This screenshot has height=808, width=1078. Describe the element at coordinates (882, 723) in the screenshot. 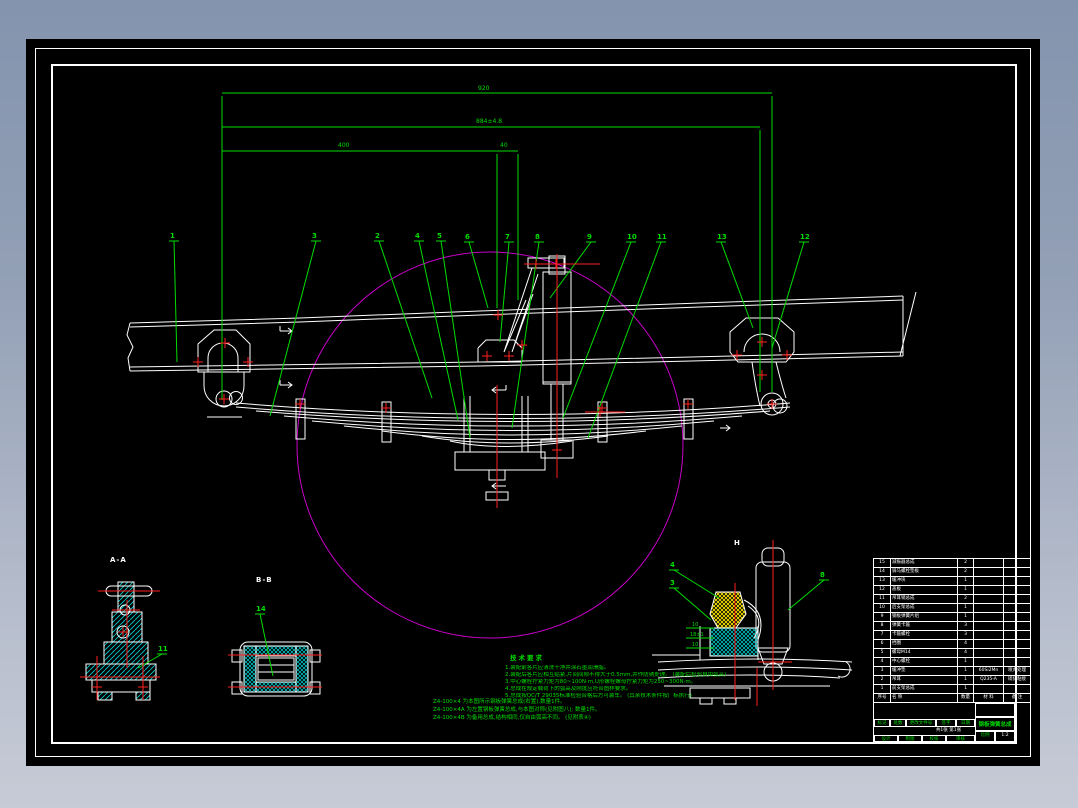

I see `revision-cell: 标记` at that location.